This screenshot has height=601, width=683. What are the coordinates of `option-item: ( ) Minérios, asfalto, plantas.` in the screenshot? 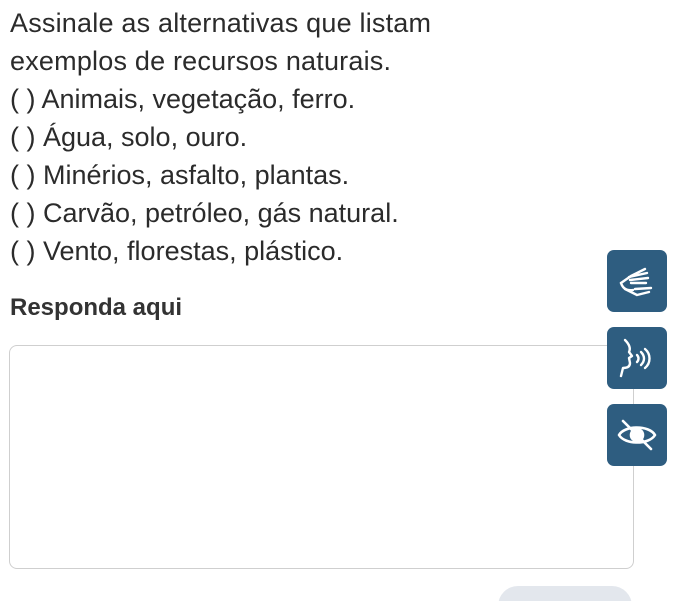 It's located at (204, 175).